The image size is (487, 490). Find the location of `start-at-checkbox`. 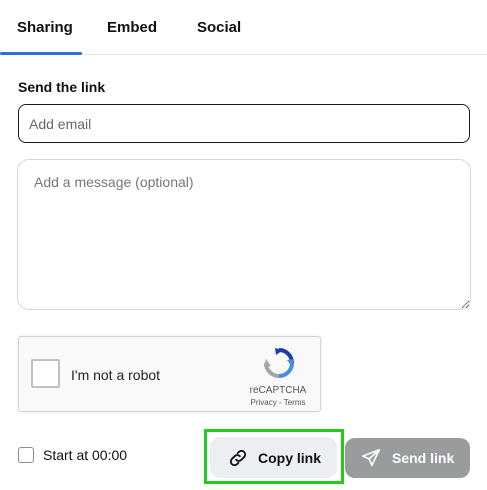

start-at-checkbox is located at coordinates (26, 455).